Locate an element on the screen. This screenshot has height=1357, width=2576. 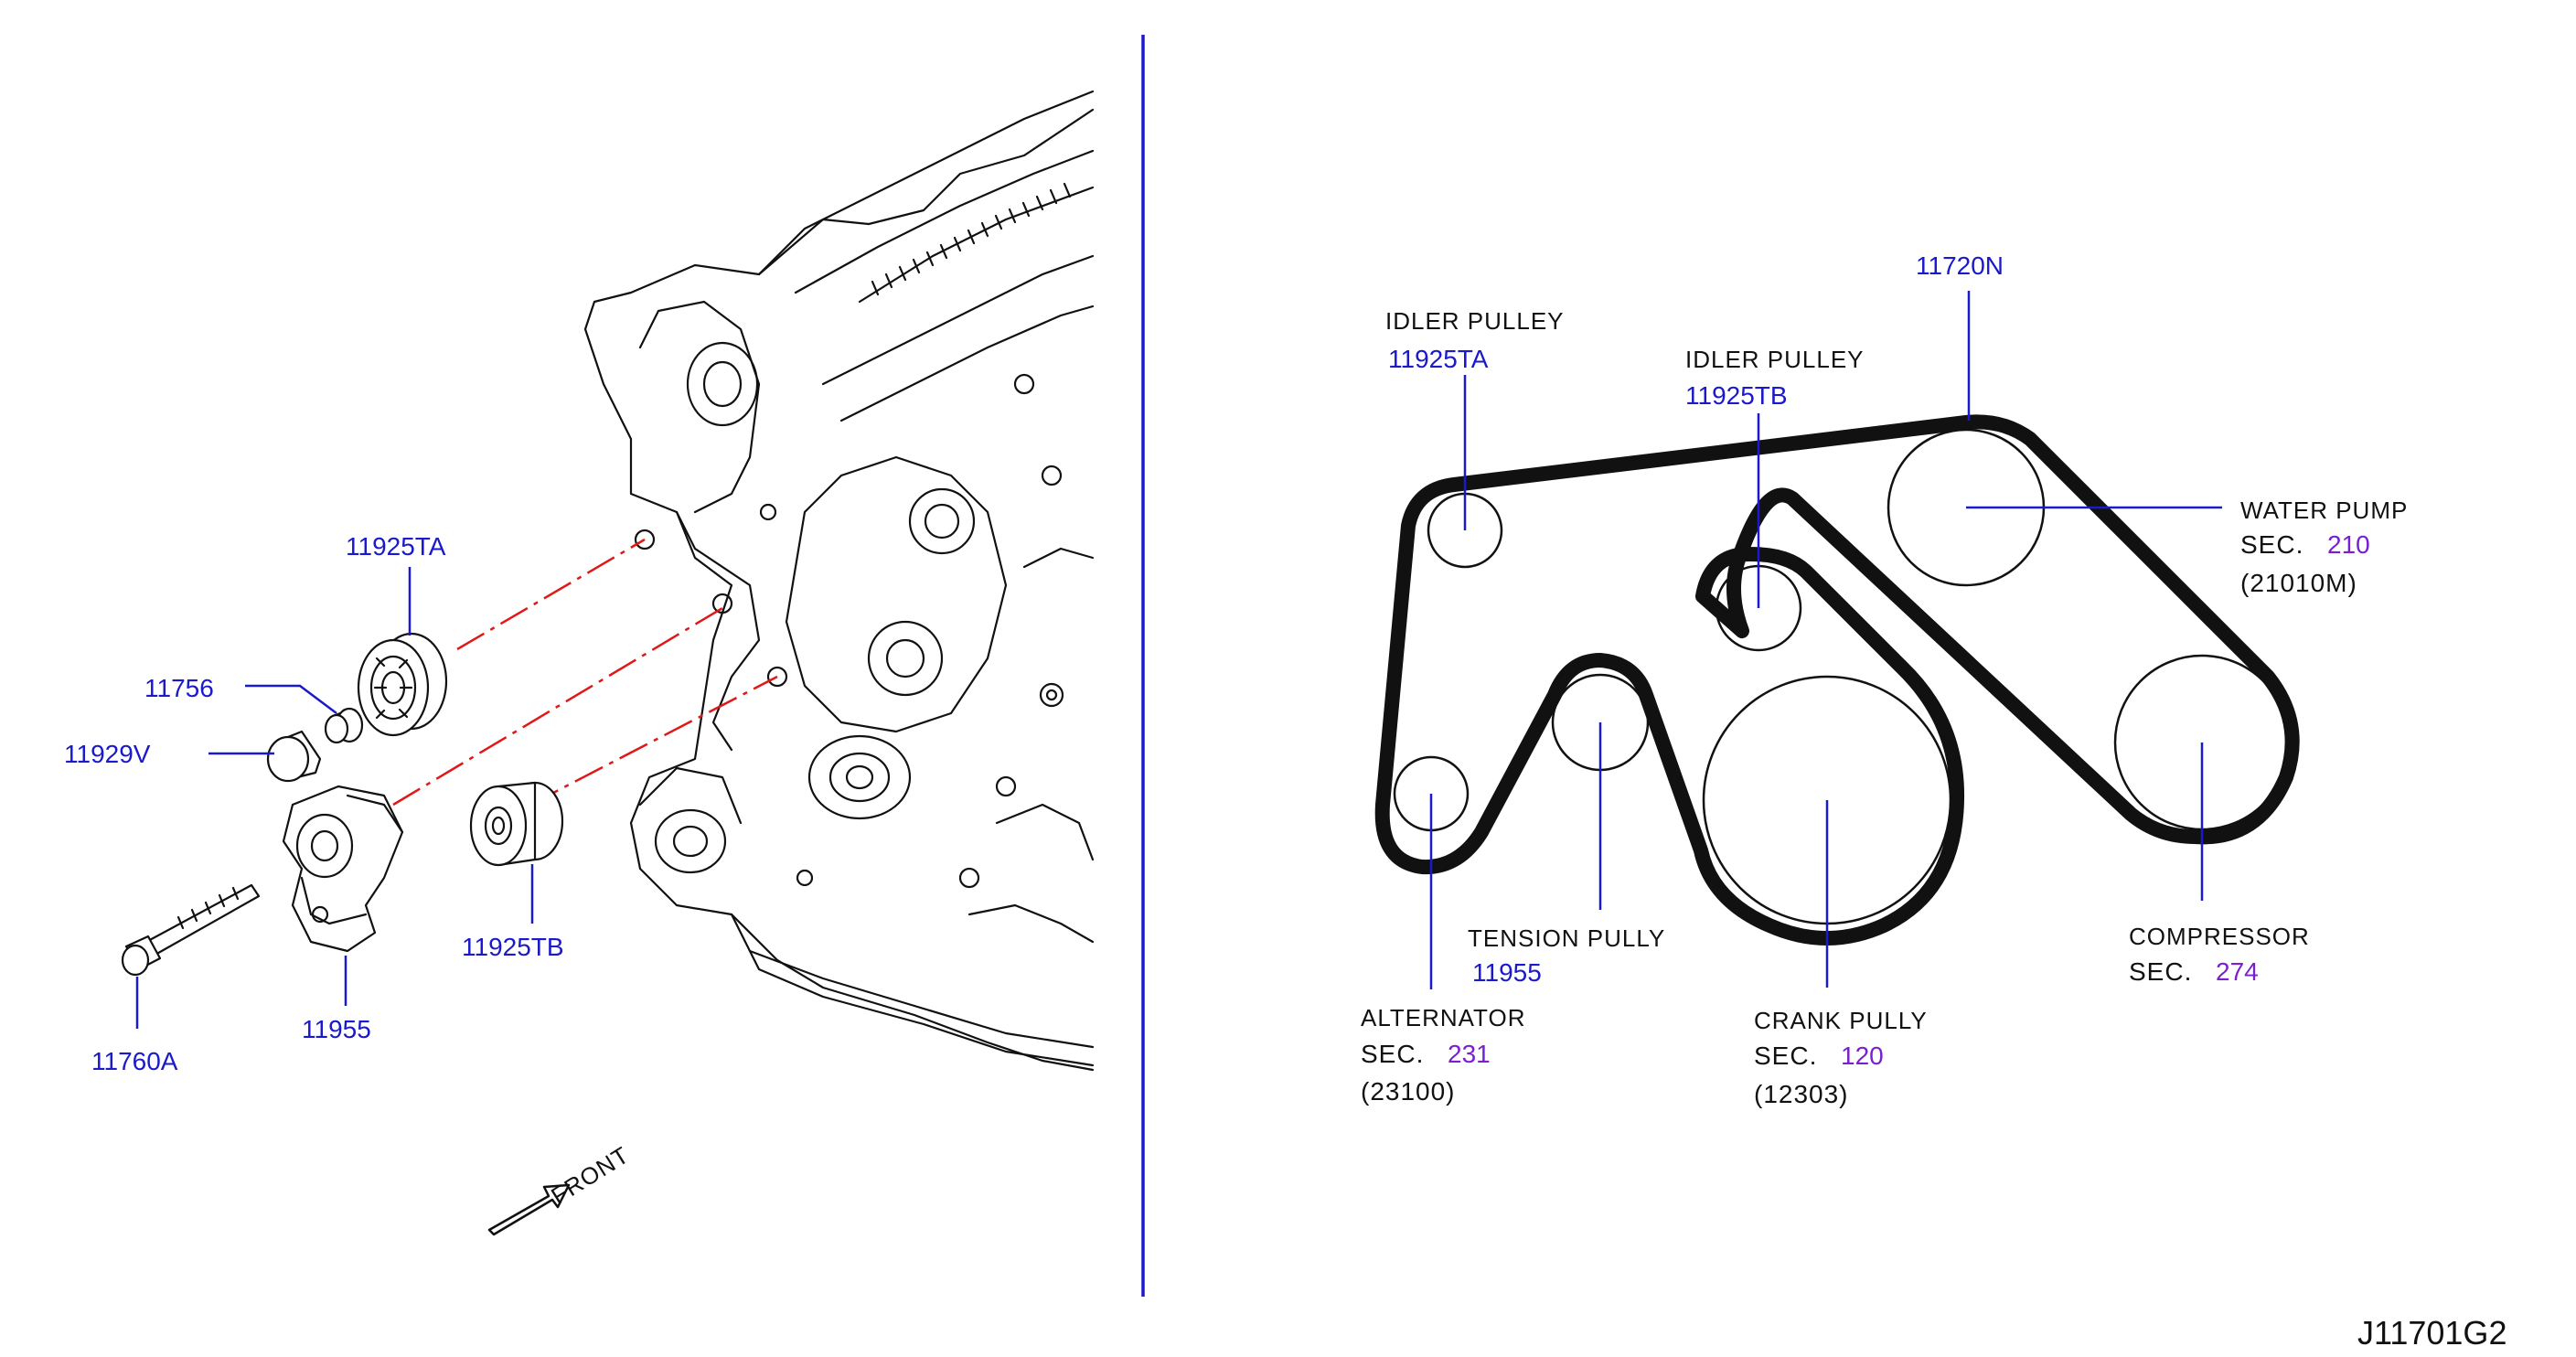
front-arrow: FRONT is located at coordinates (560, 1188).